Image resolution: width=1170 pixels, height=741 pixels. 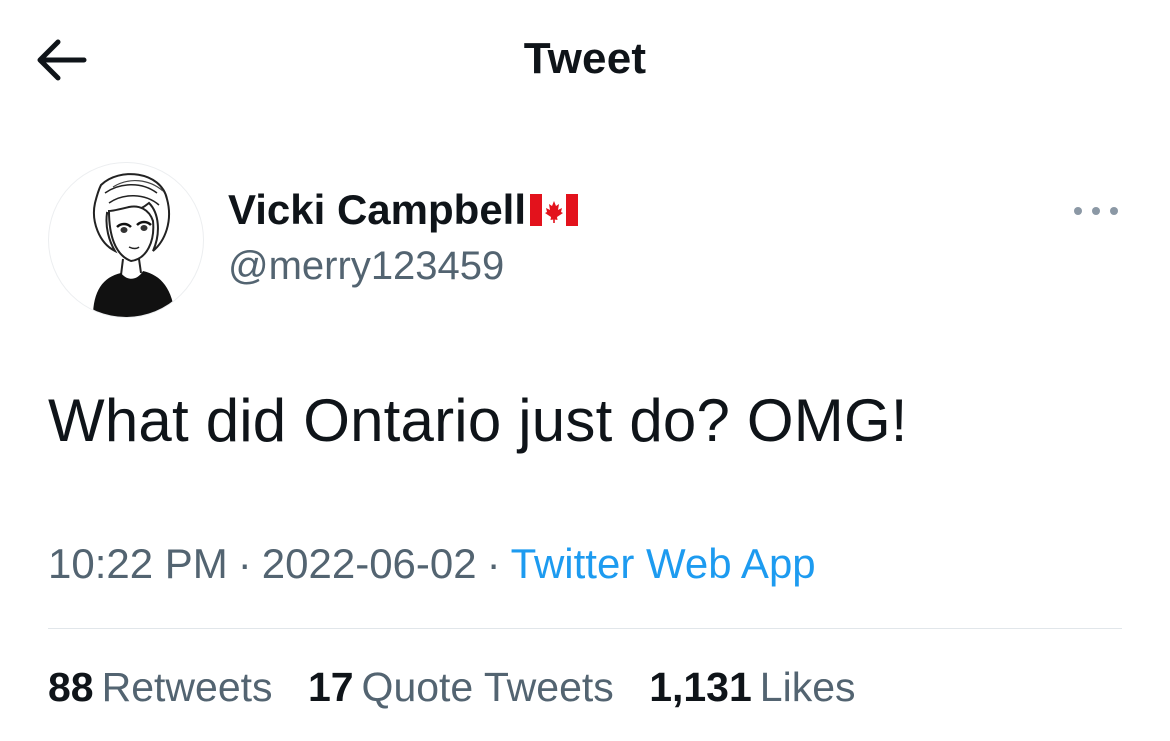 I want to click on likes-label: Likes, so click(x=807, y=687).